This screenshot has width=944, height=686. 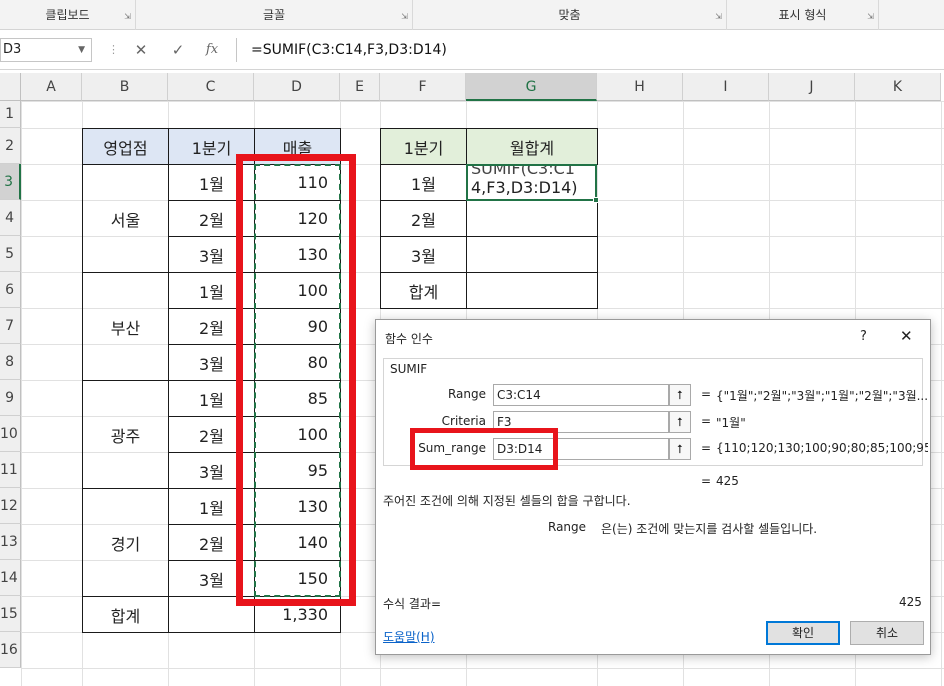 I want to click on function-description: 주어진 조건에 의해 지정된 셀들의 합을 구합니다., so click(x=507, y=501).